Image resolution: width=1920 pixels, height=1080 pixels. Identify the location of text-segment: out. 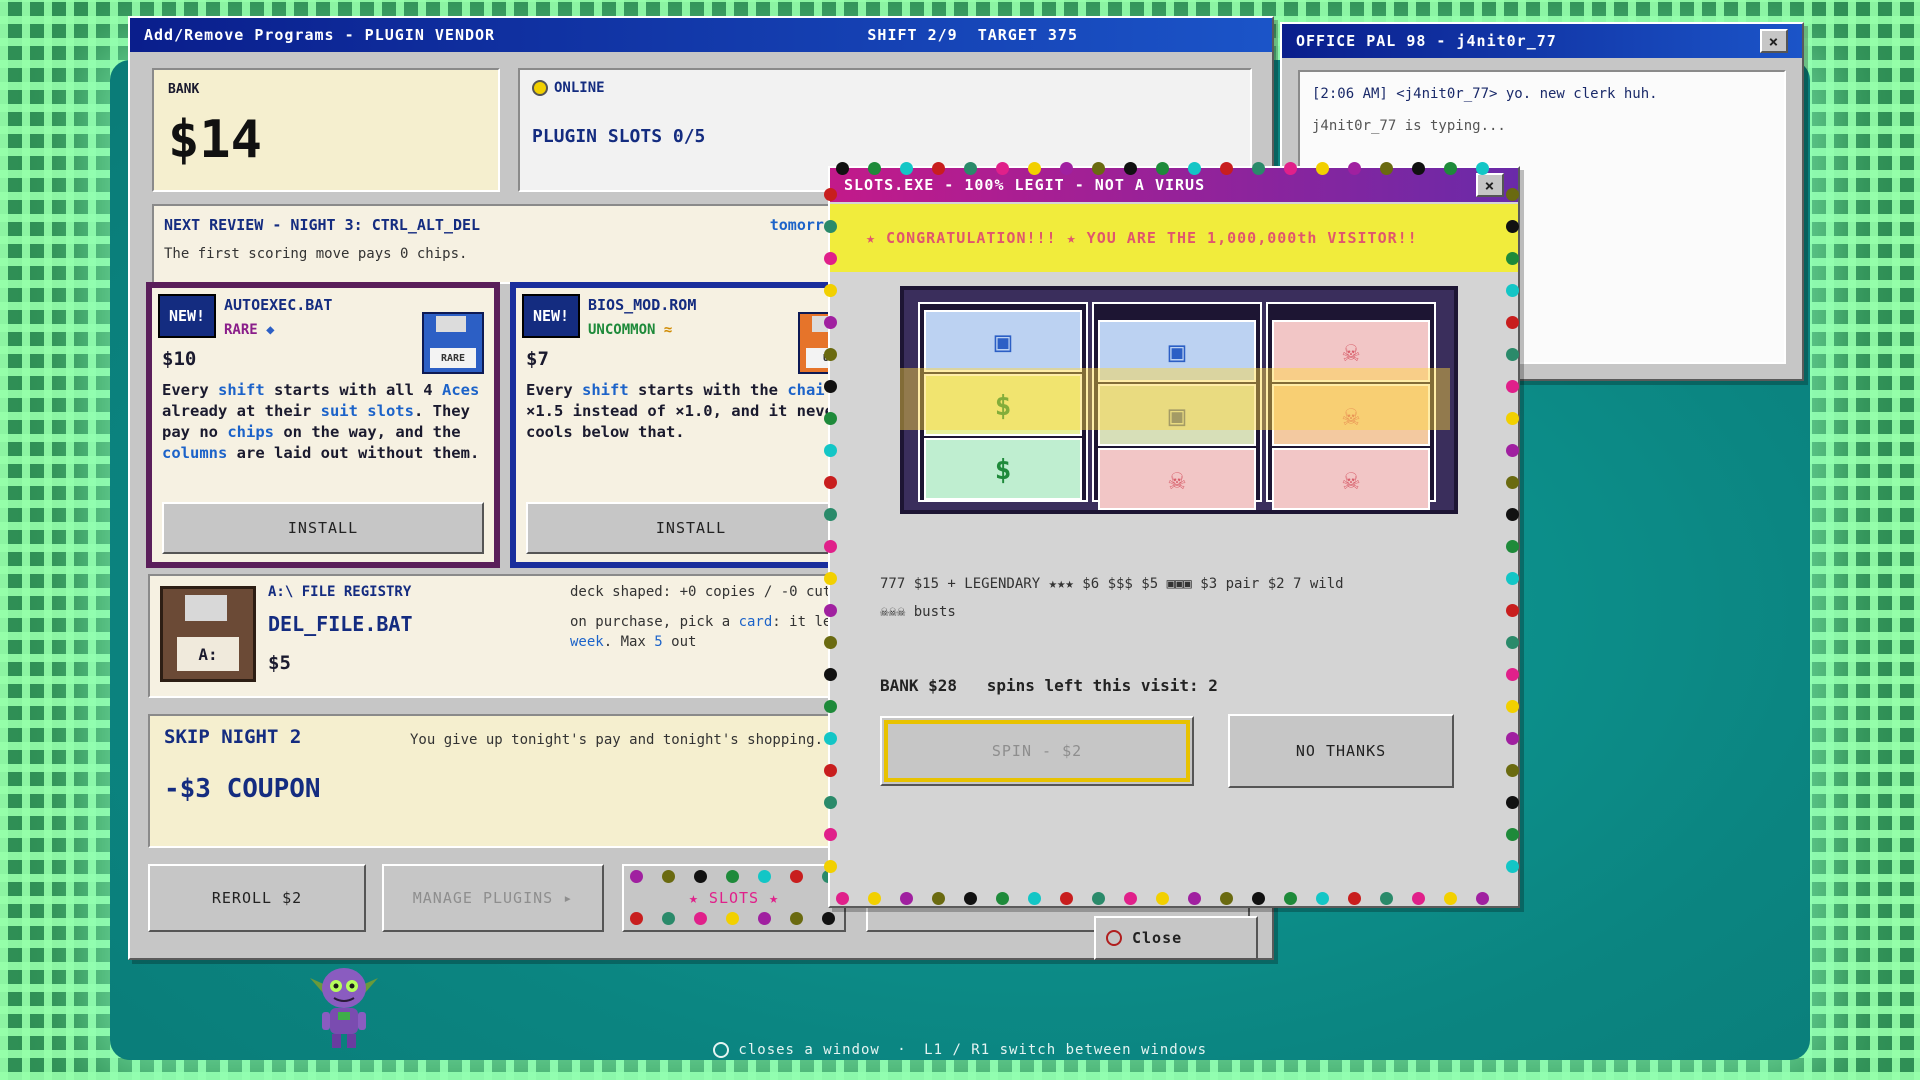
(679, 642).